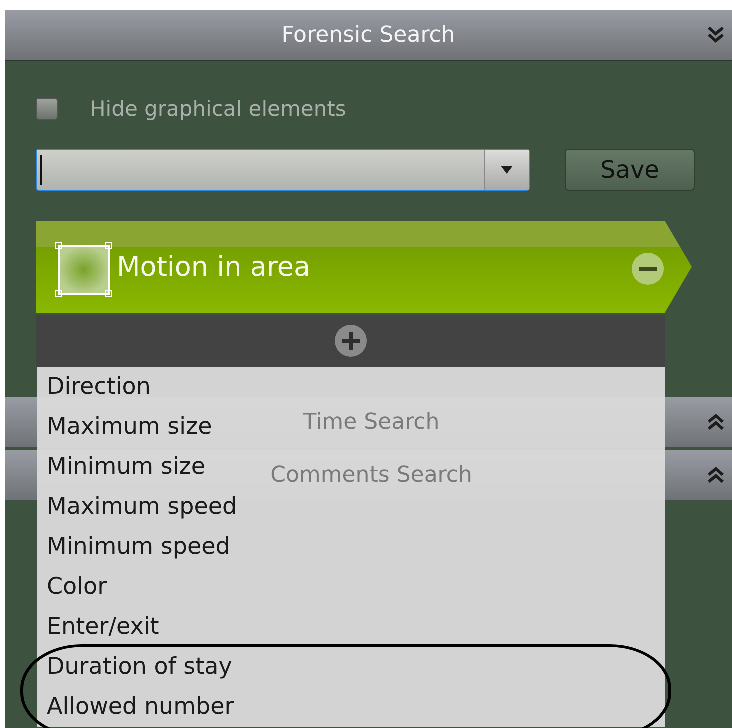  What do you see at coordinates (84, 270) in the screenshot?
I see `area-square-icon` at bounding box center [84, 270].